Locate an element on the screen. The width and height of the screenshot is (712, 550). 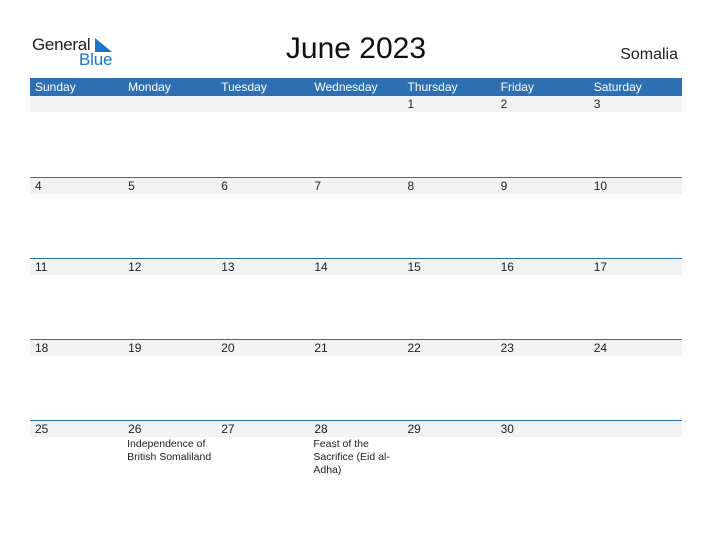
day-number: 7 is located at coordinates (318, 186).